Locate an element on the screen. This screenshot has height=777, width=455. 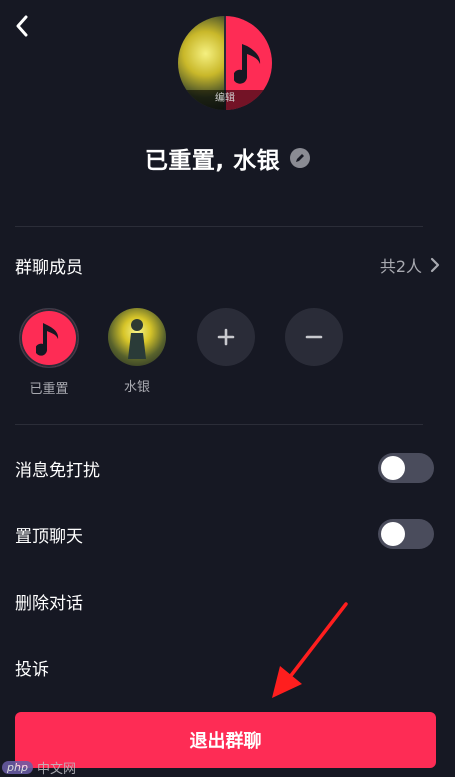
members-row: 群聊成员 共2人 is located at coordinates (227, 265).